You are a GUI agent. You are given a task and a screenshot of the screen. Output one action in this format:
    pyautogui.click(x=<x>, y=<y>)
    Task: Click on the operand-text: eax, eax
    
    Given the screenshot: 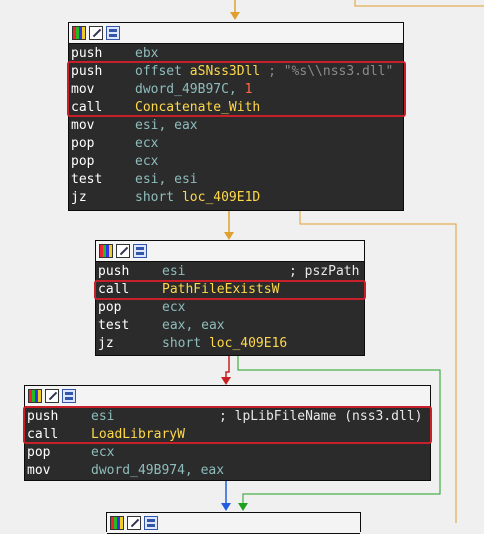 What is the action you would take?
    pyautogui.click(x=193, y=325)
    